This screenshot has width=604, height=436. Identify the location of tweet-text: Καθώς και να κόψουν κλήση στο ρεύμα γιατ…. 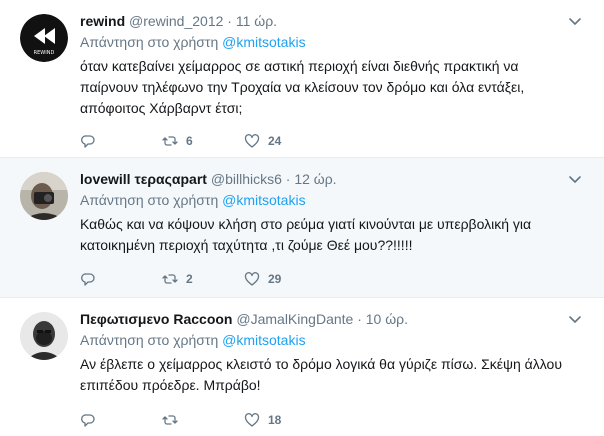
(330, 235).